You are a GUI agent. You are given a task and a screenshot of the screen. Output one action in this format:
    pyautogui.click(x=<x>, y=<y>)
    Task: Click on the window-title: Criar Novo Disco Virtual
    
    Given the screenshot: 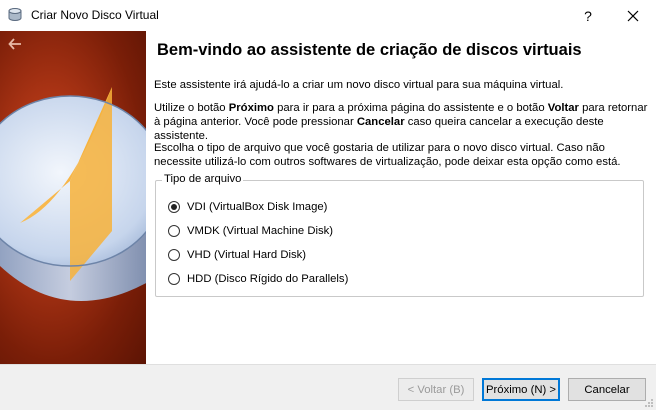 What is the action you would take?
    pyautogui.click(x=95, y=15)
    